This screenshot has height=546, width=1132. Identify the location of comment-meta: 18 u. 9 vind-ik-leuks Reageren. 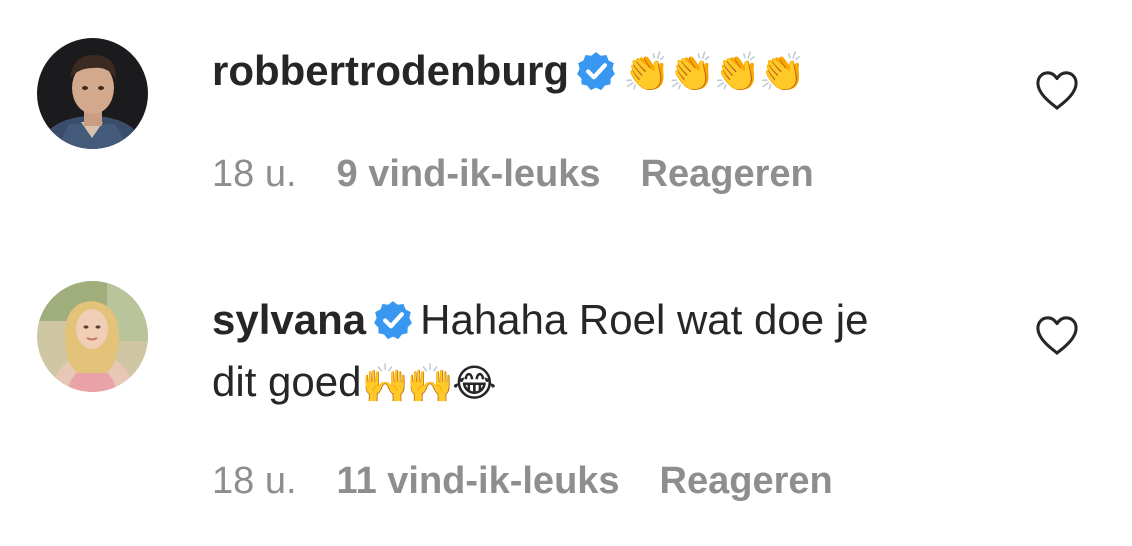
(513, 174).